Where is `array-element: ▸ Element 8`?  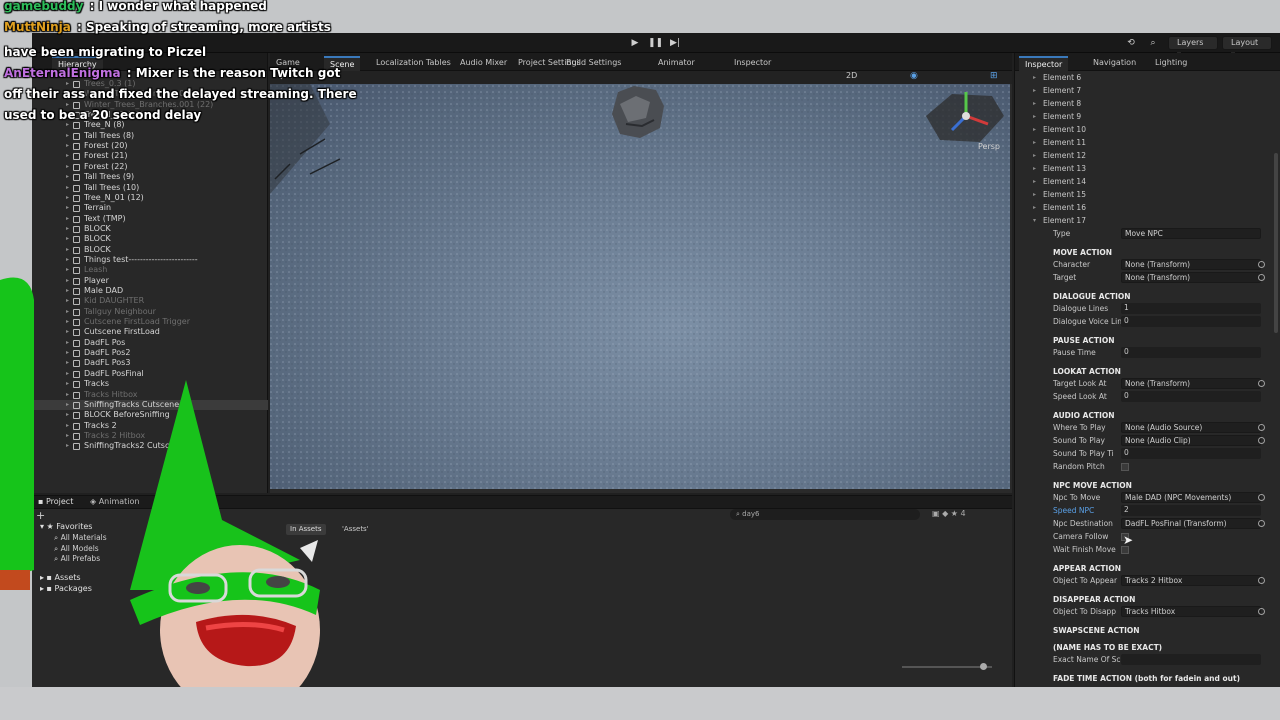 array-element: ▸ Element 8 is located at coordinates (1147, 103).